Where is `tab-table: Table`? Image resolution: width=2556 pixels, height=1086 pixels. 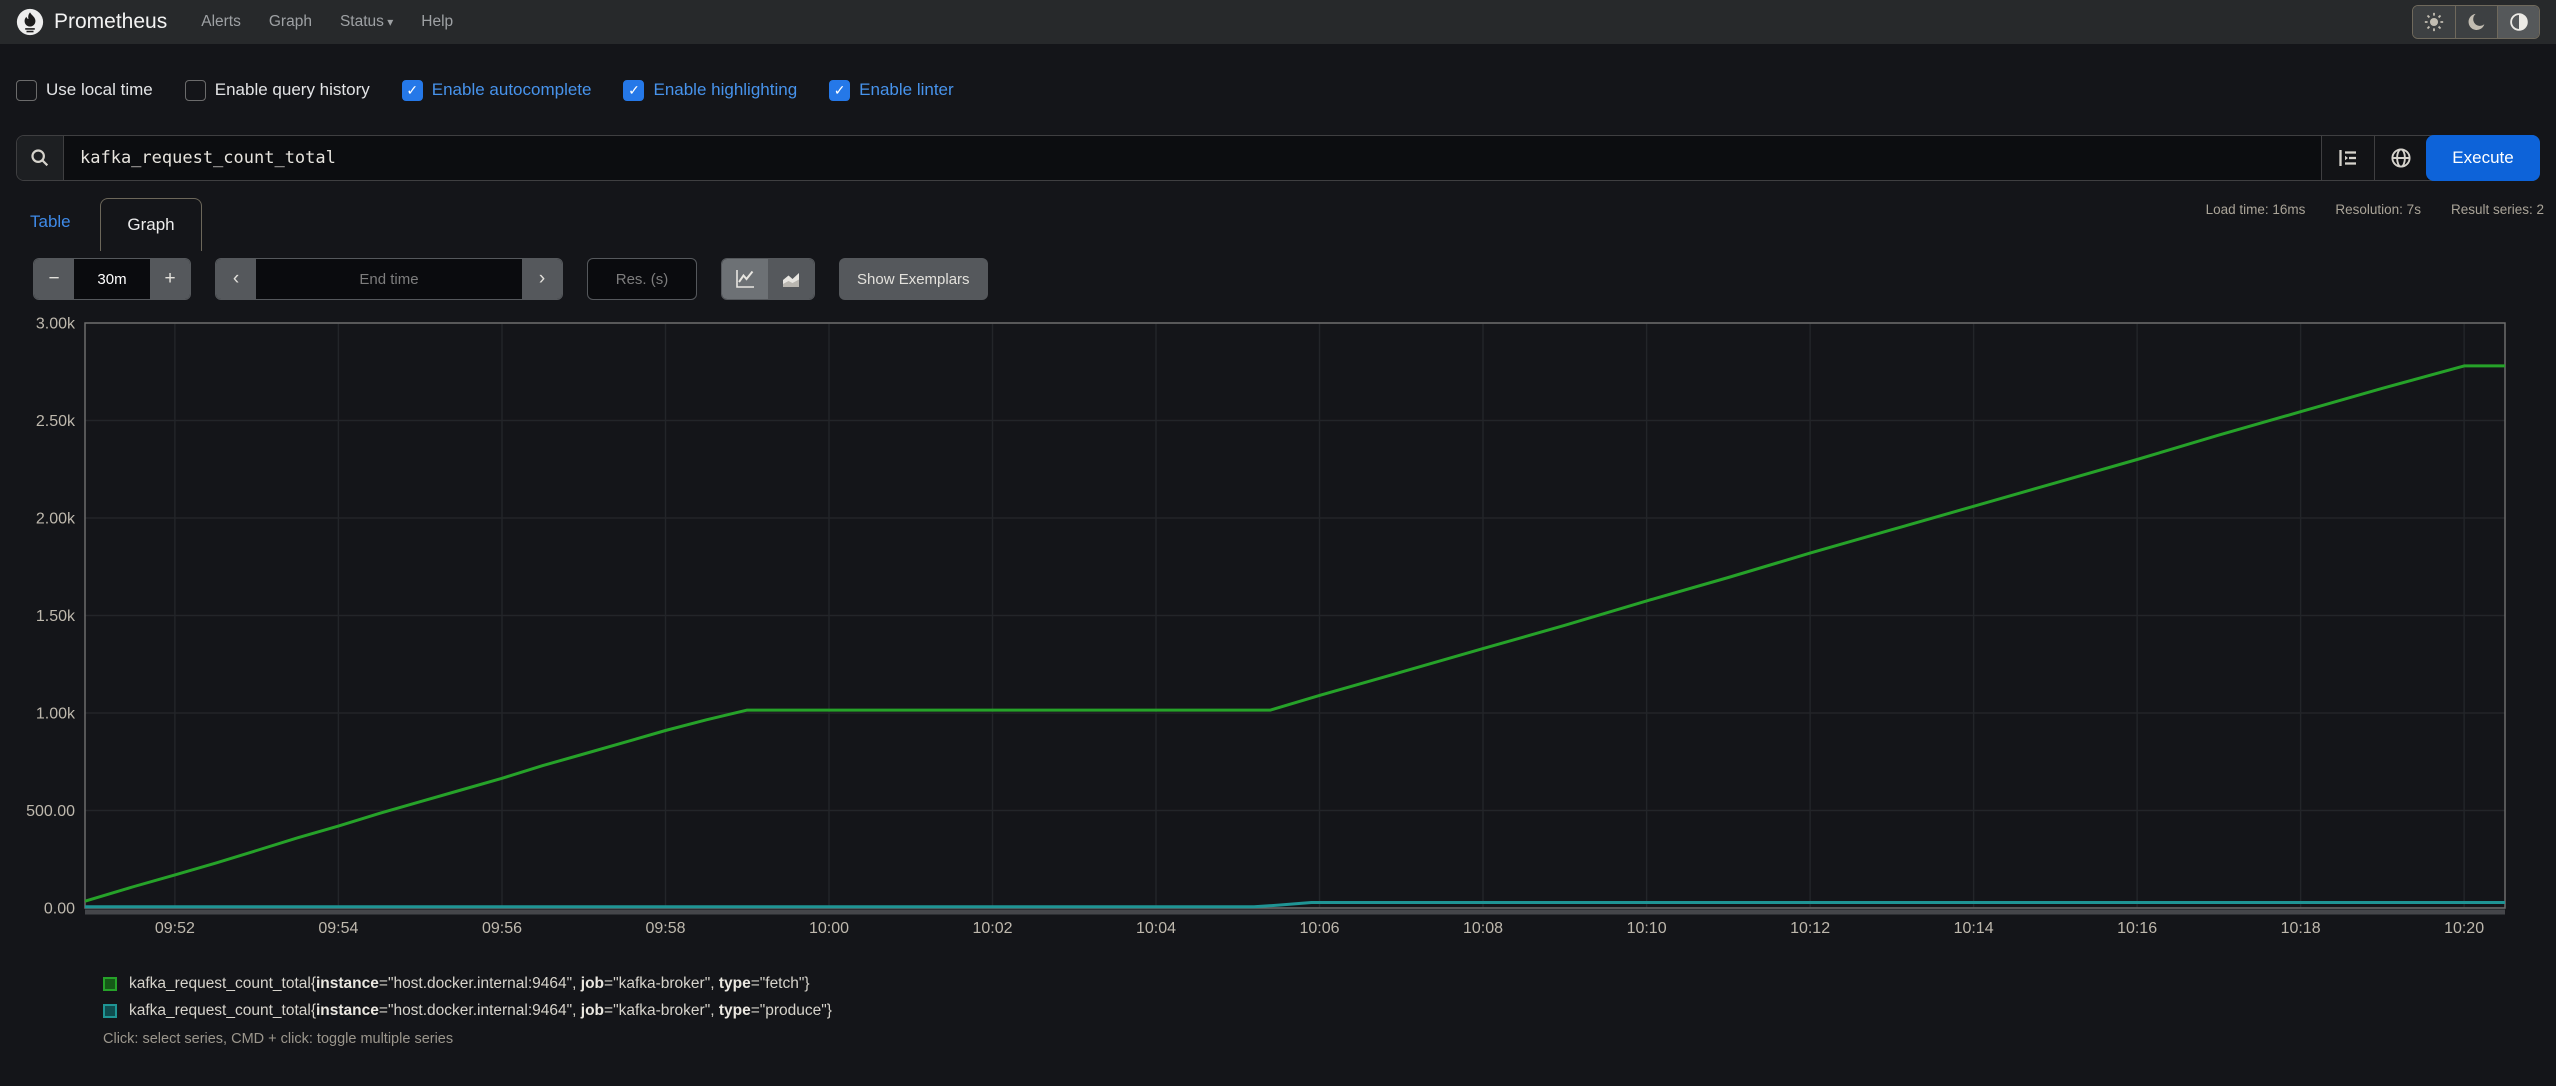 tab-table: Table is located at coordinates (50, 222).